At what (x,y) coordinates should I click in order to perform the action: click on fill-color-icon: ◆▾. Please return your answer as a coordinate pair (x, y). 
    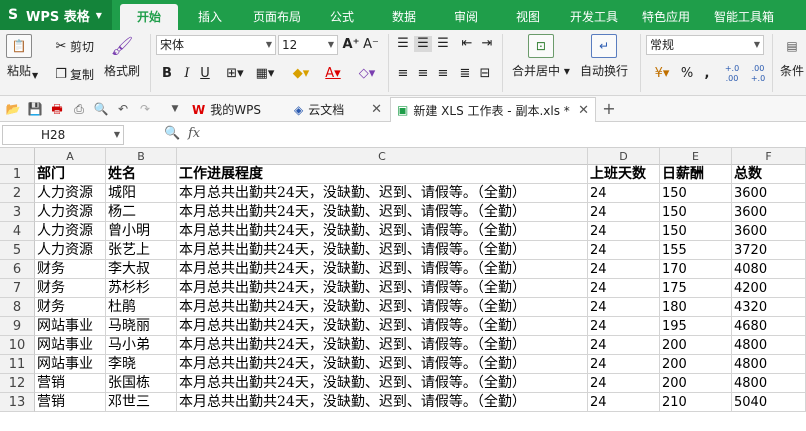
    Looking at the image, I should click on (301, 74).